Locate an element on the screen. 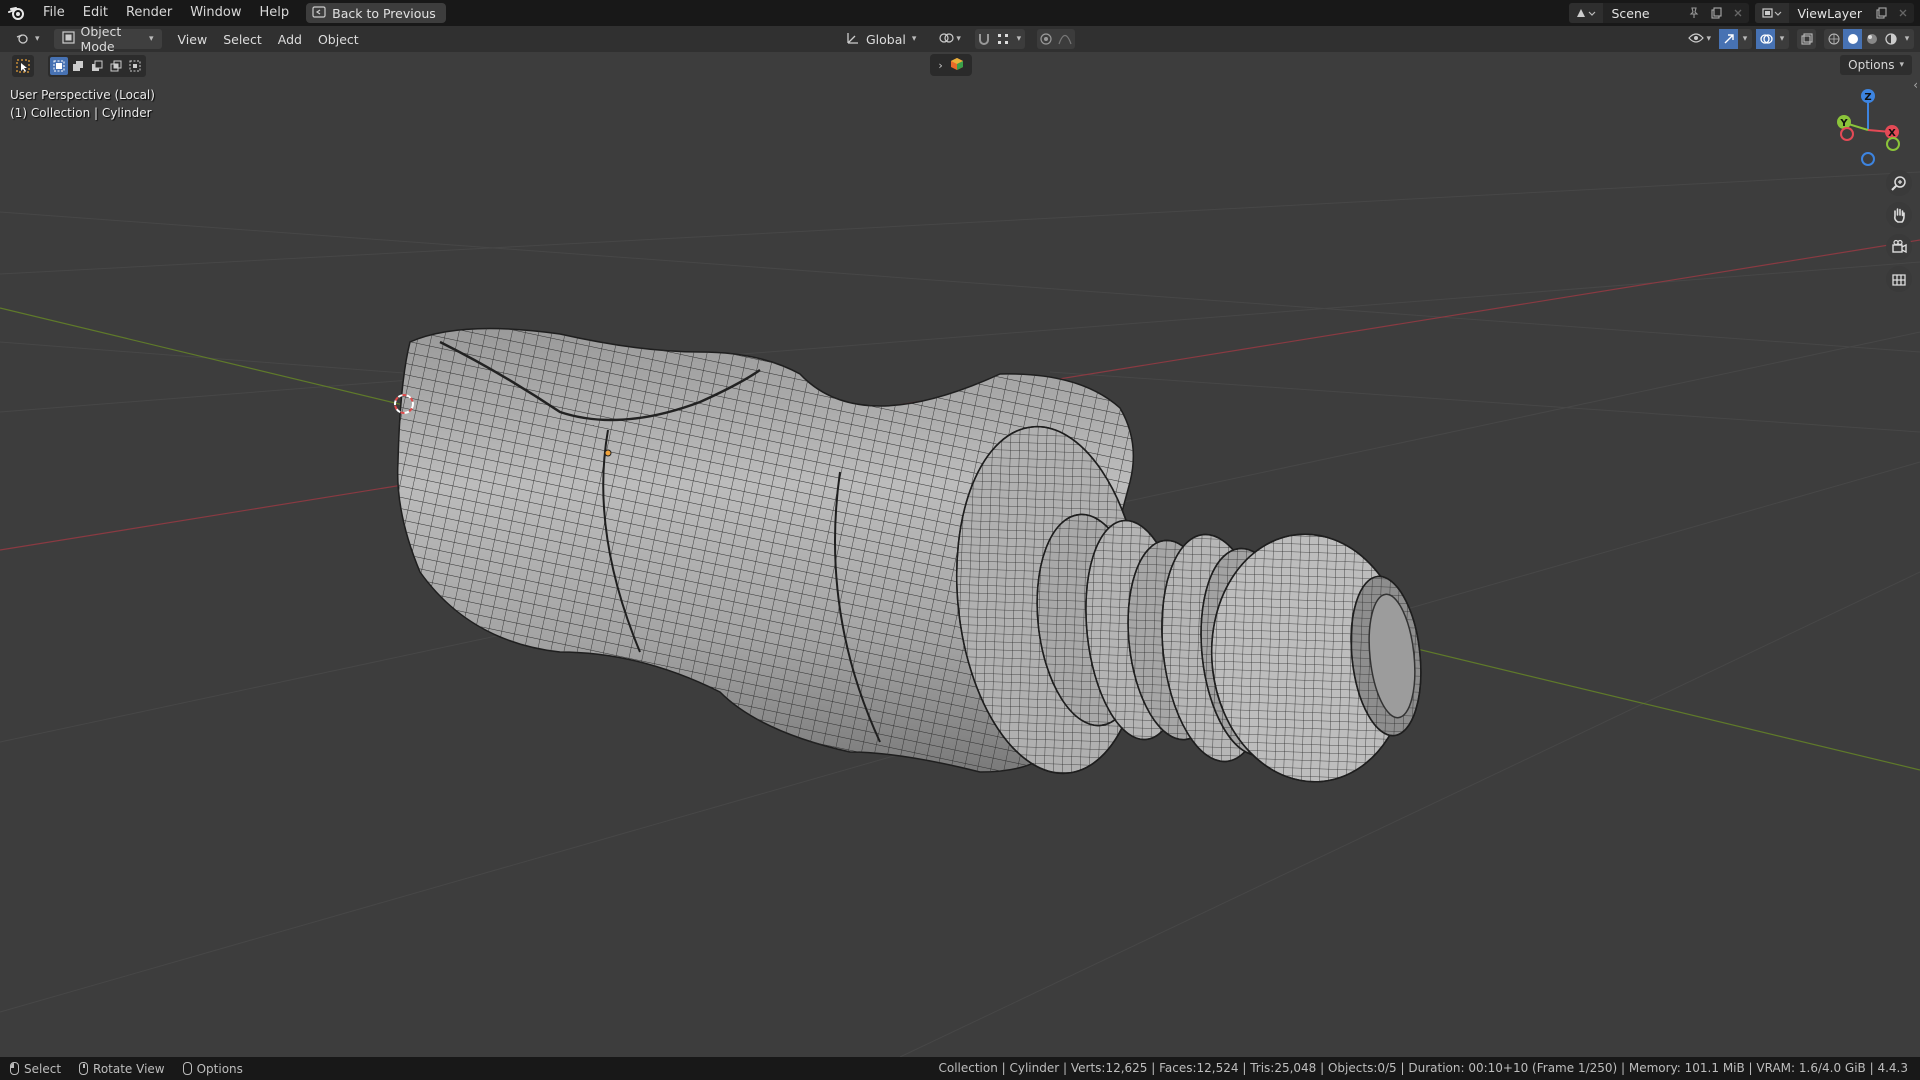 This screenshot has height=1080, width=1920. menu-file: File is located at coordinates (54, 13).